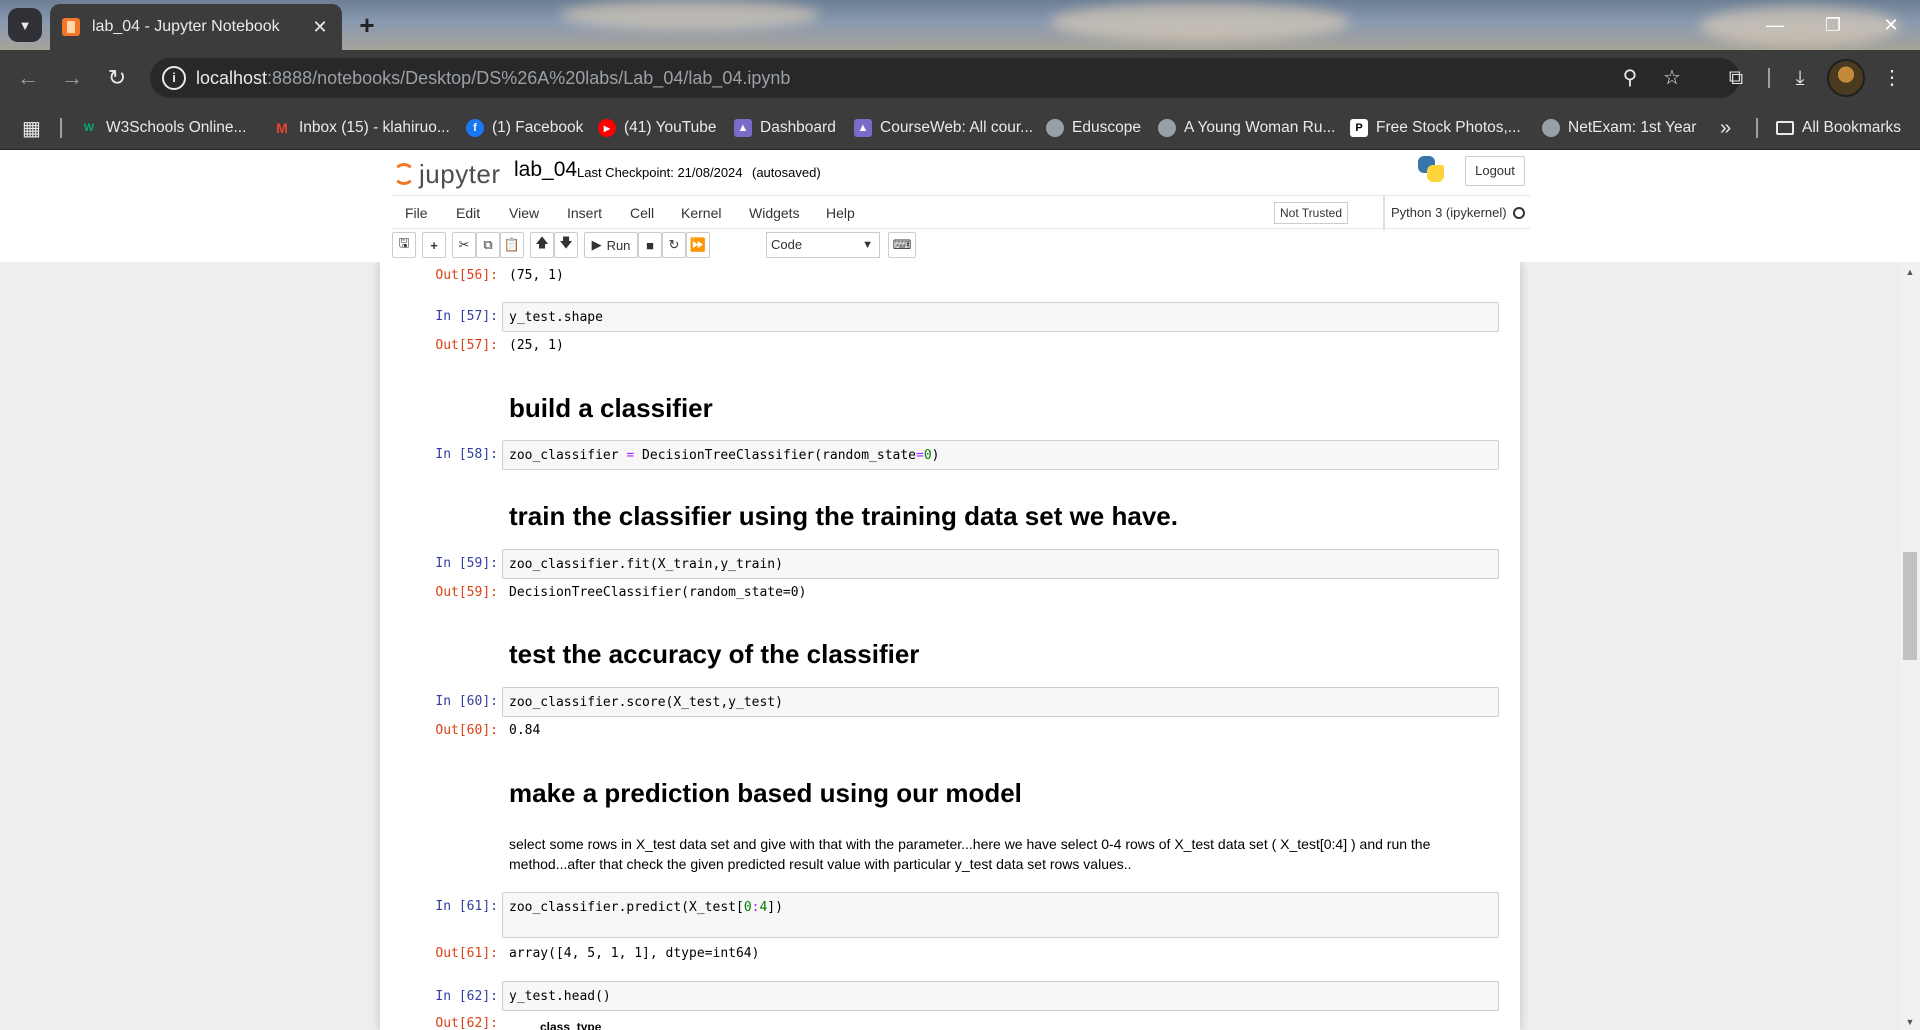 The width and height of the screenshot is (1920, 1030). I want to click on restart-button: ↻, so click(674, 245).